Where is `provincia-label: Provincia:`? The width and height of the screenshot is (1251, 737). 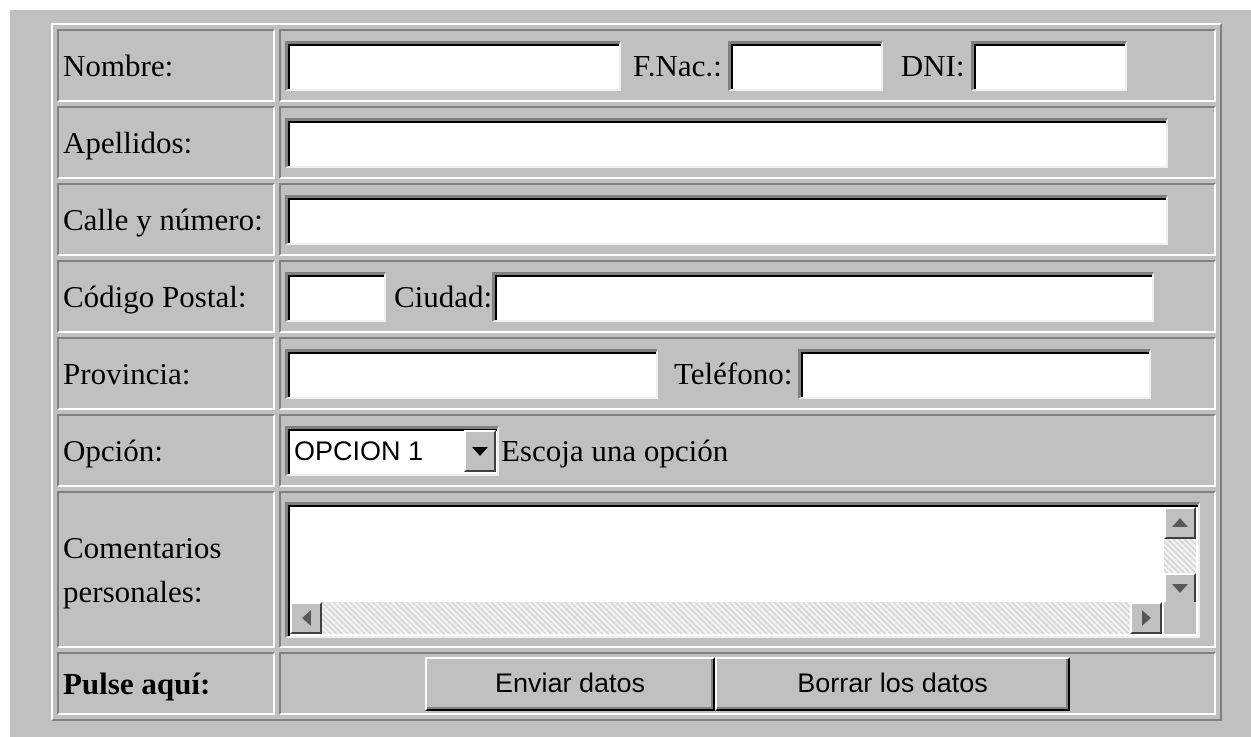
provincia-label: Provincia: is located at coordinates (166, 373).